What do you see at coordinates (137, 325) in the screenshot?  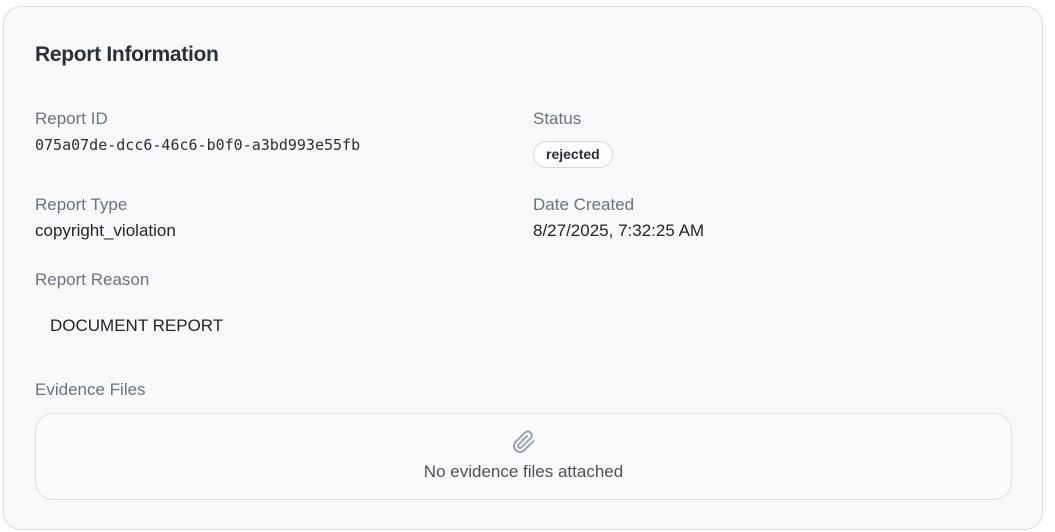 I see `report-reason-value: DOCUMENT REPORT` at bounding box center [137, 325].